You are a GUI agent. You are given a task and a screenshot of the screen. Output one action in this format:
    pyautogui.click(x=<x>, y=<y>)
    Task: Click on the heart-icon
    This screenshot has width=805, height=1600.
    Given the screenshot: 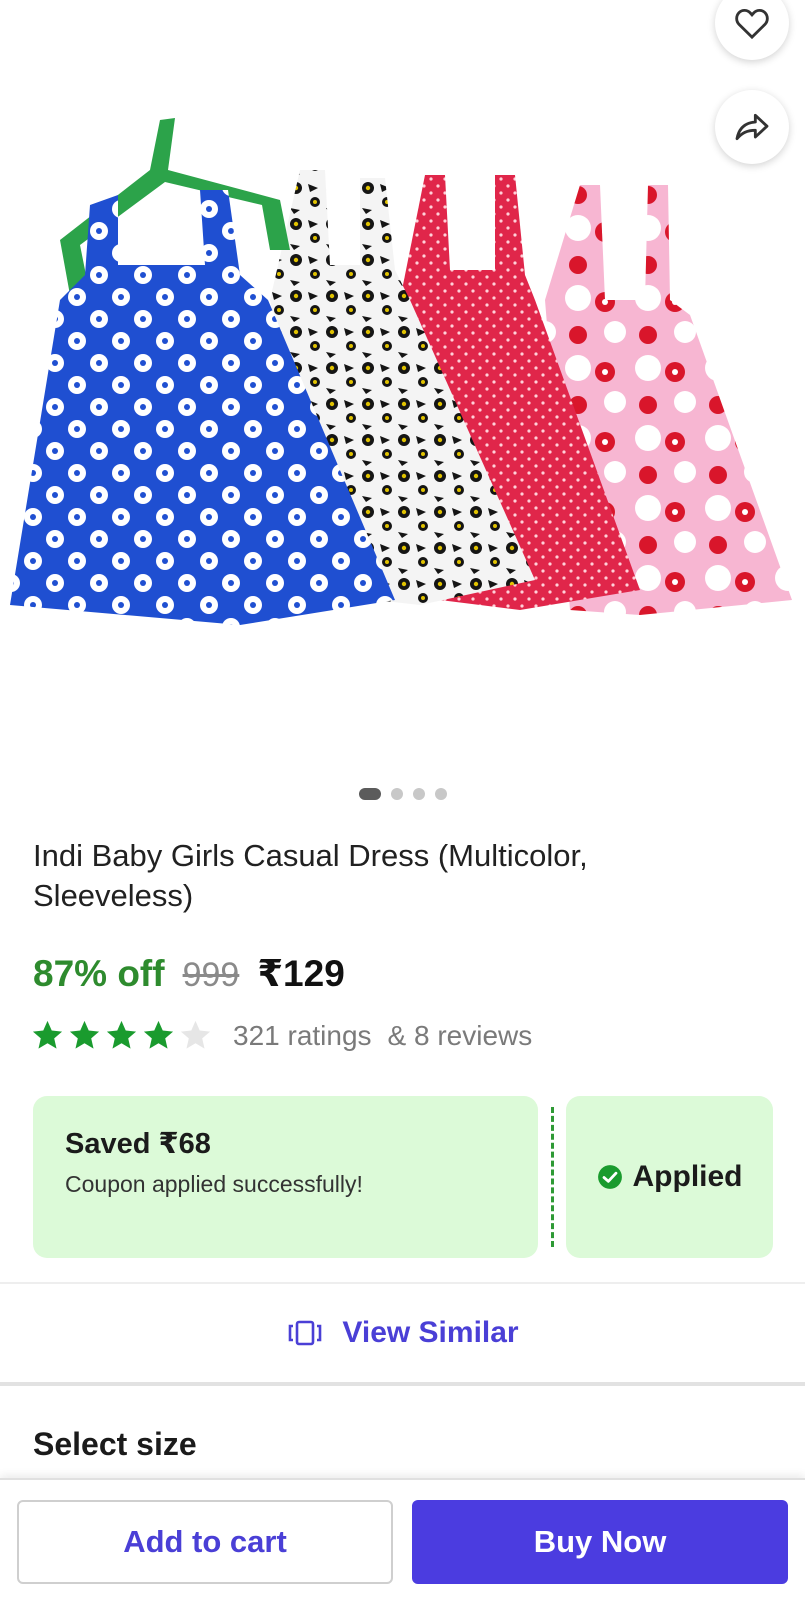 What is the action you would take?
    pyautogui.click(x=752, y=24)
    